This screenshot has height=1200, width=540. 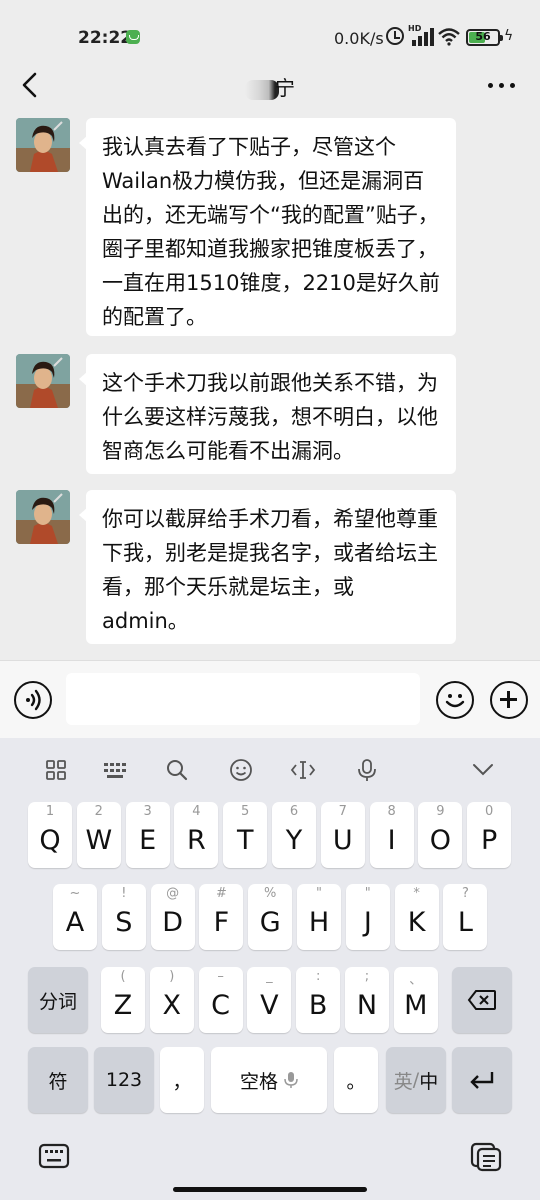 I want to click on mic-icon, so click(x=367, y=770).